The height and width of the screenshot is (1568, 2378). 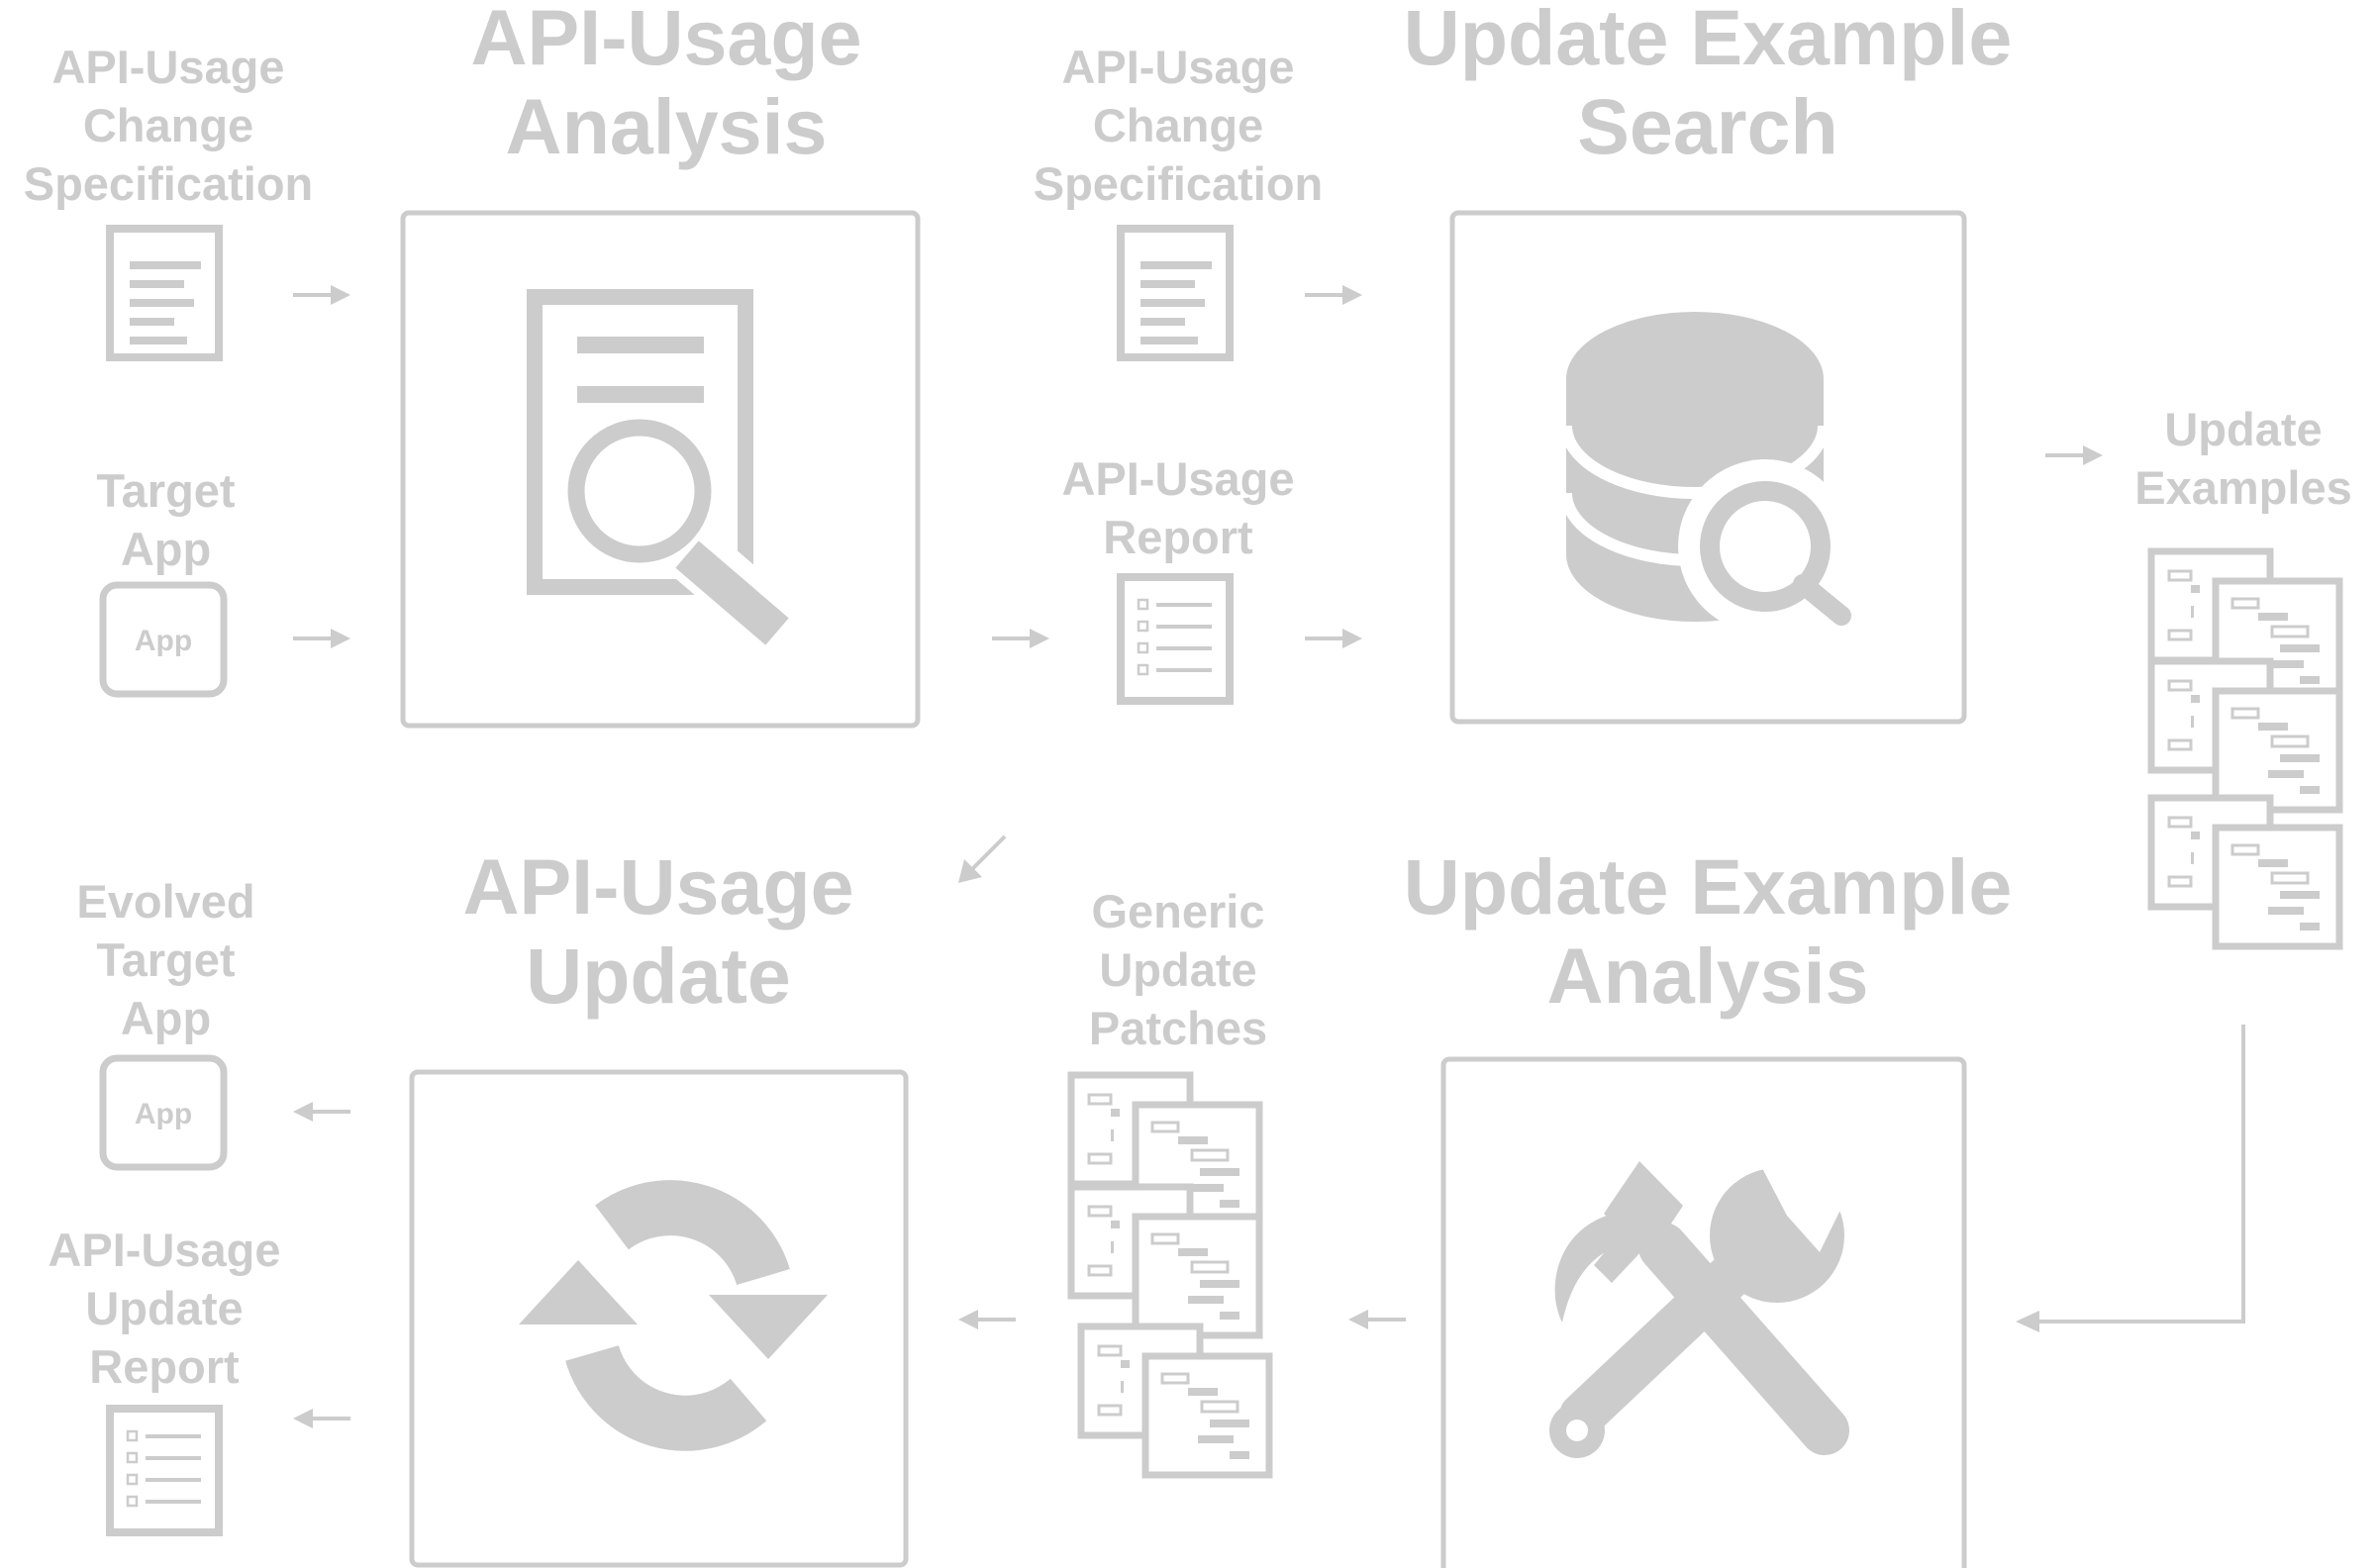 What do you see at coordinates (1710, 474) in the screenshot?
I see `database-search-icon` at bounding box center [1710, 474].